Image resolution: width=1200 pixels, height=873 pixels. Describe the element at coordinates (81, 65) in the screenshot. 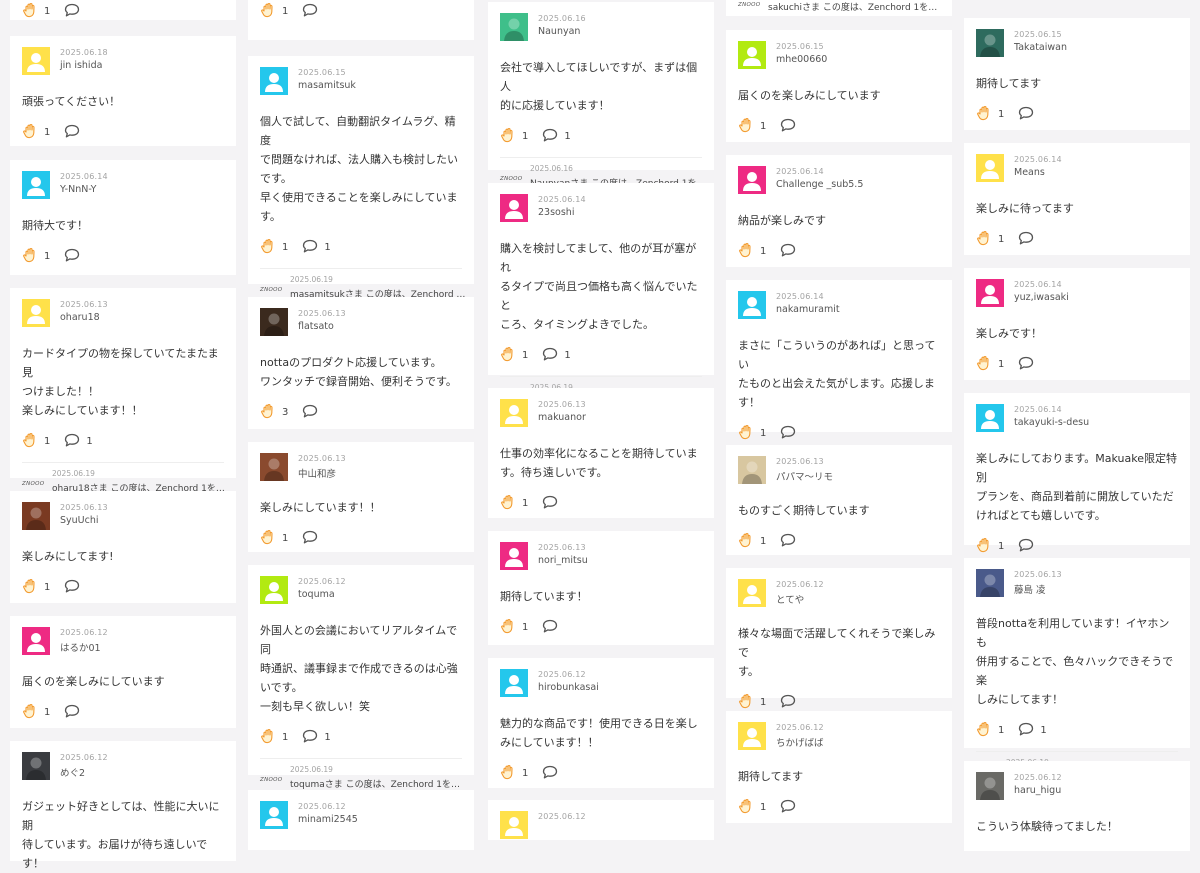

I see `username: jin ishida` at that location.